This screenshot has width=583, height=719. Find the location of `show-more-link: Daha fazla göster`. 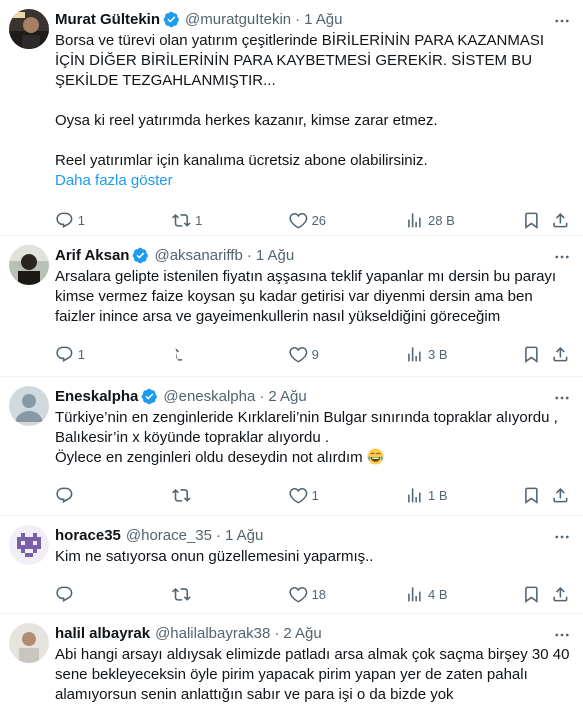

show-more-link: Daha fazla göster is located at coordinates (114, 181).